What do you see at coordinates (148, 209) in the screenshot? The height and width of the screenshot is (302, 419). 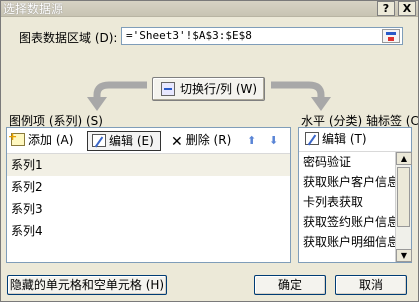 I see `series-list-item: 系列3` at bounding box center [148, 209].